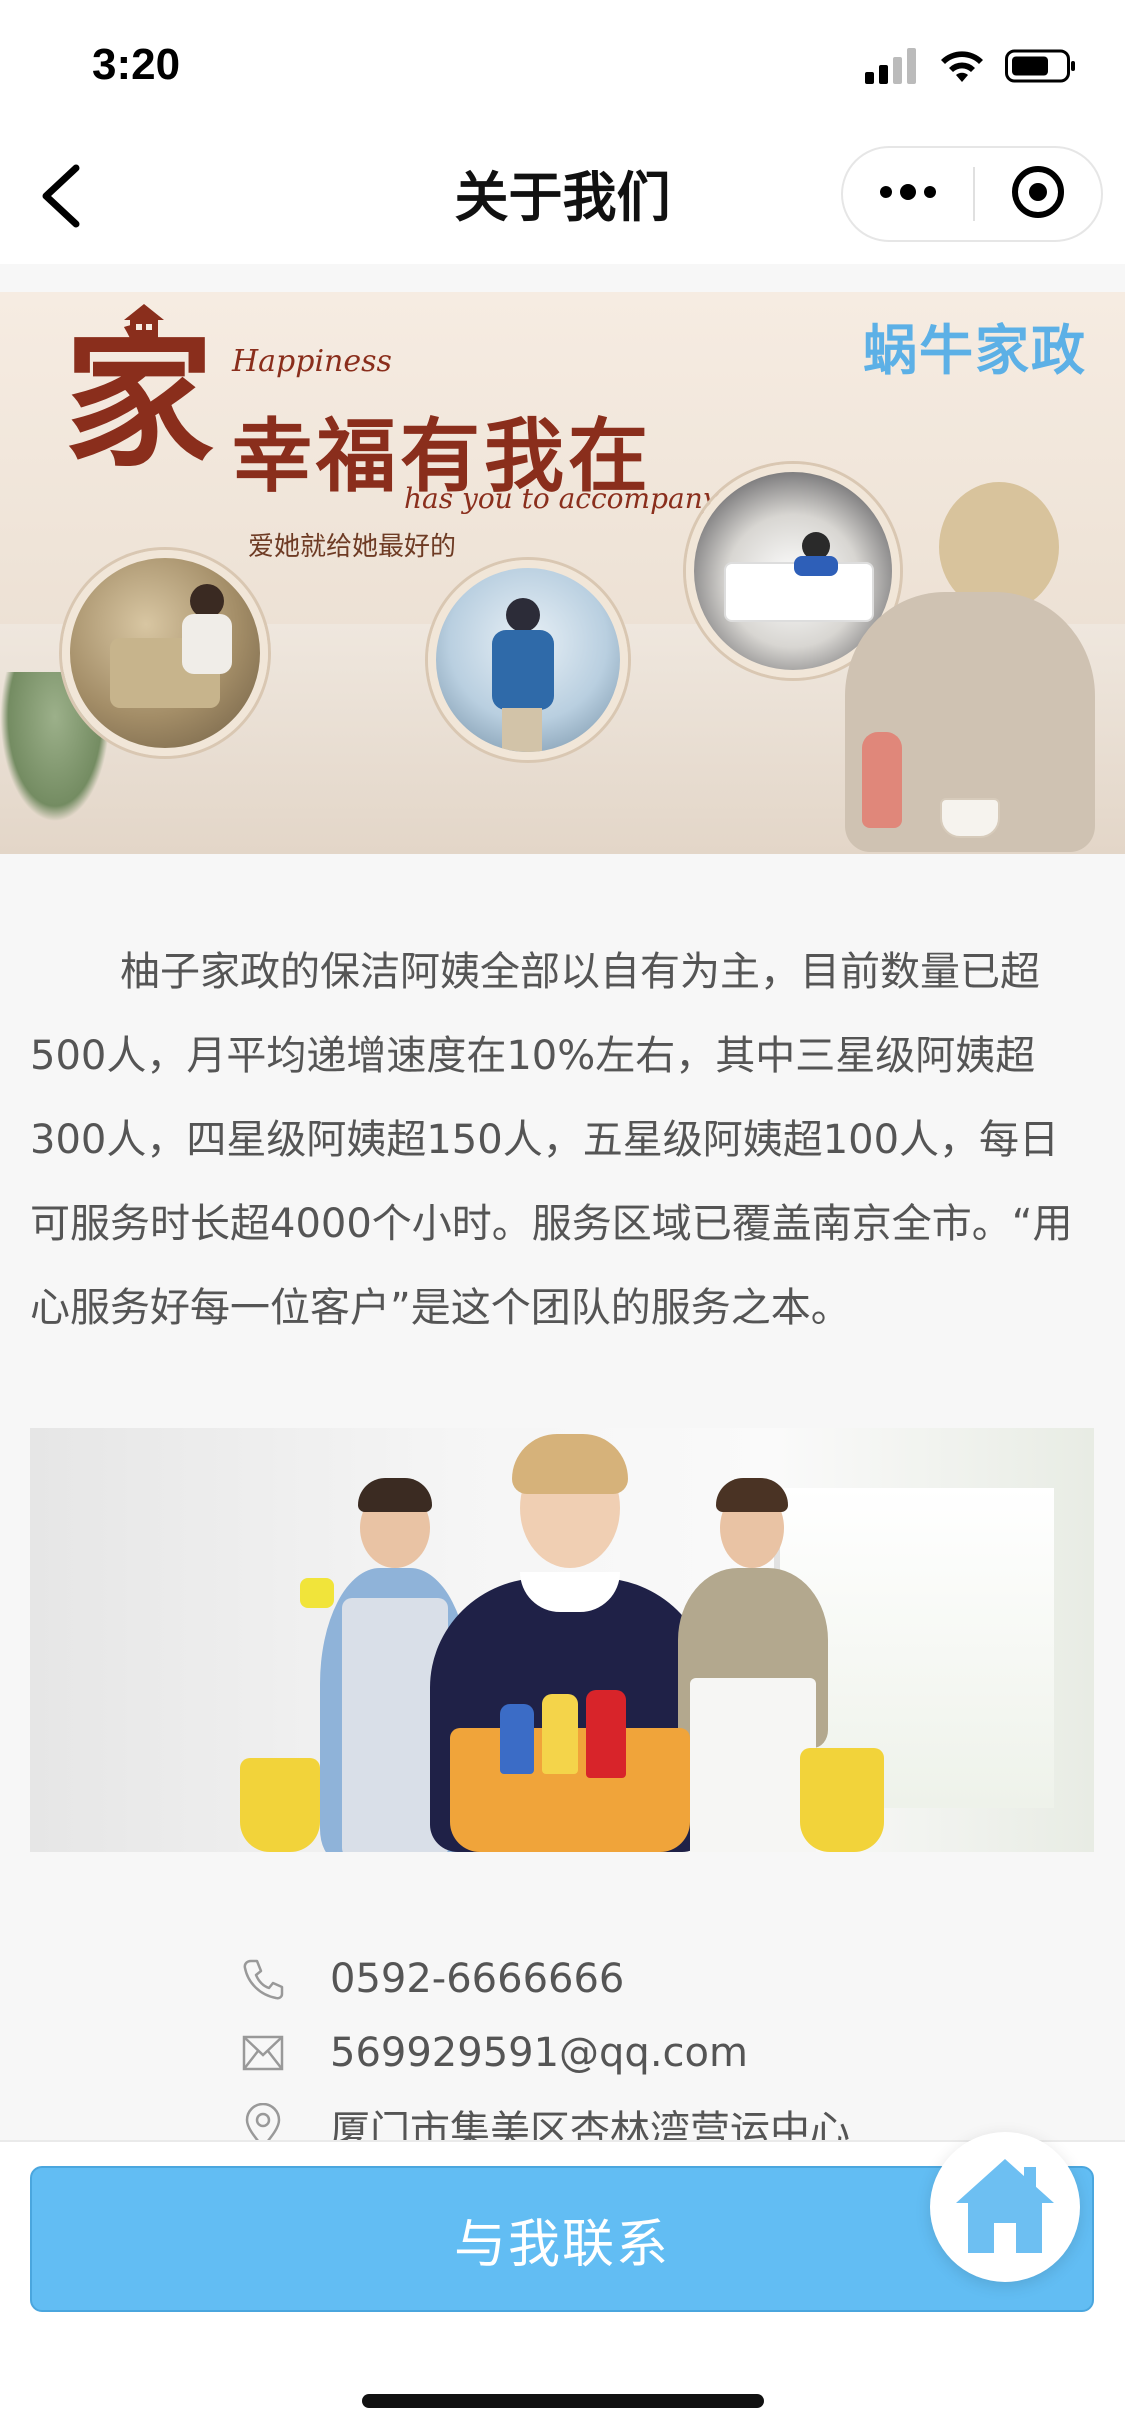  I want to click on battery-icon, so click(1041, 68).